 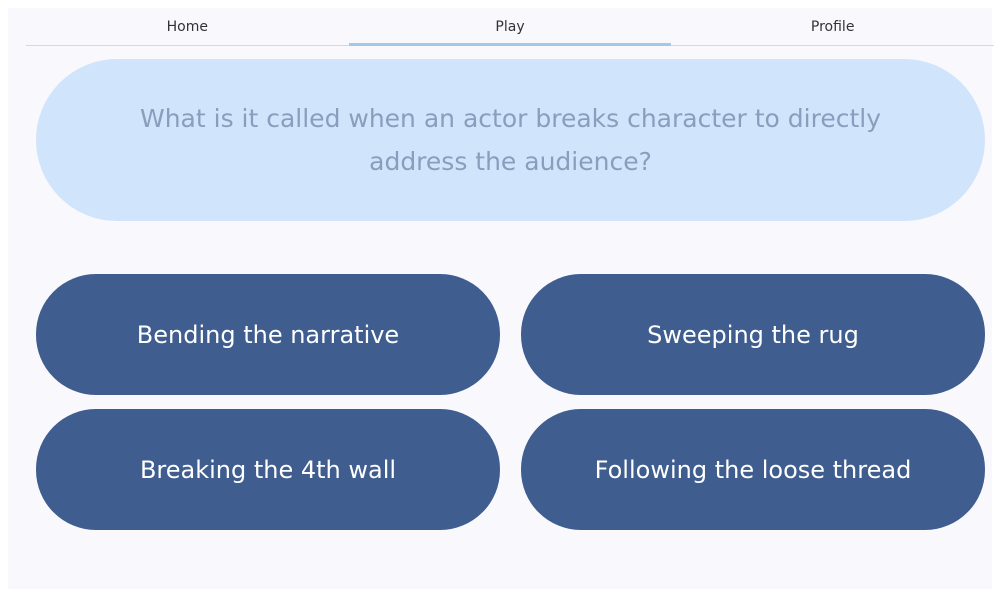 What do you see at coordinates (753, 469) in the screenshot?
I see `answer-button-4: Following the loose thread` at bounding box center [753, 469].